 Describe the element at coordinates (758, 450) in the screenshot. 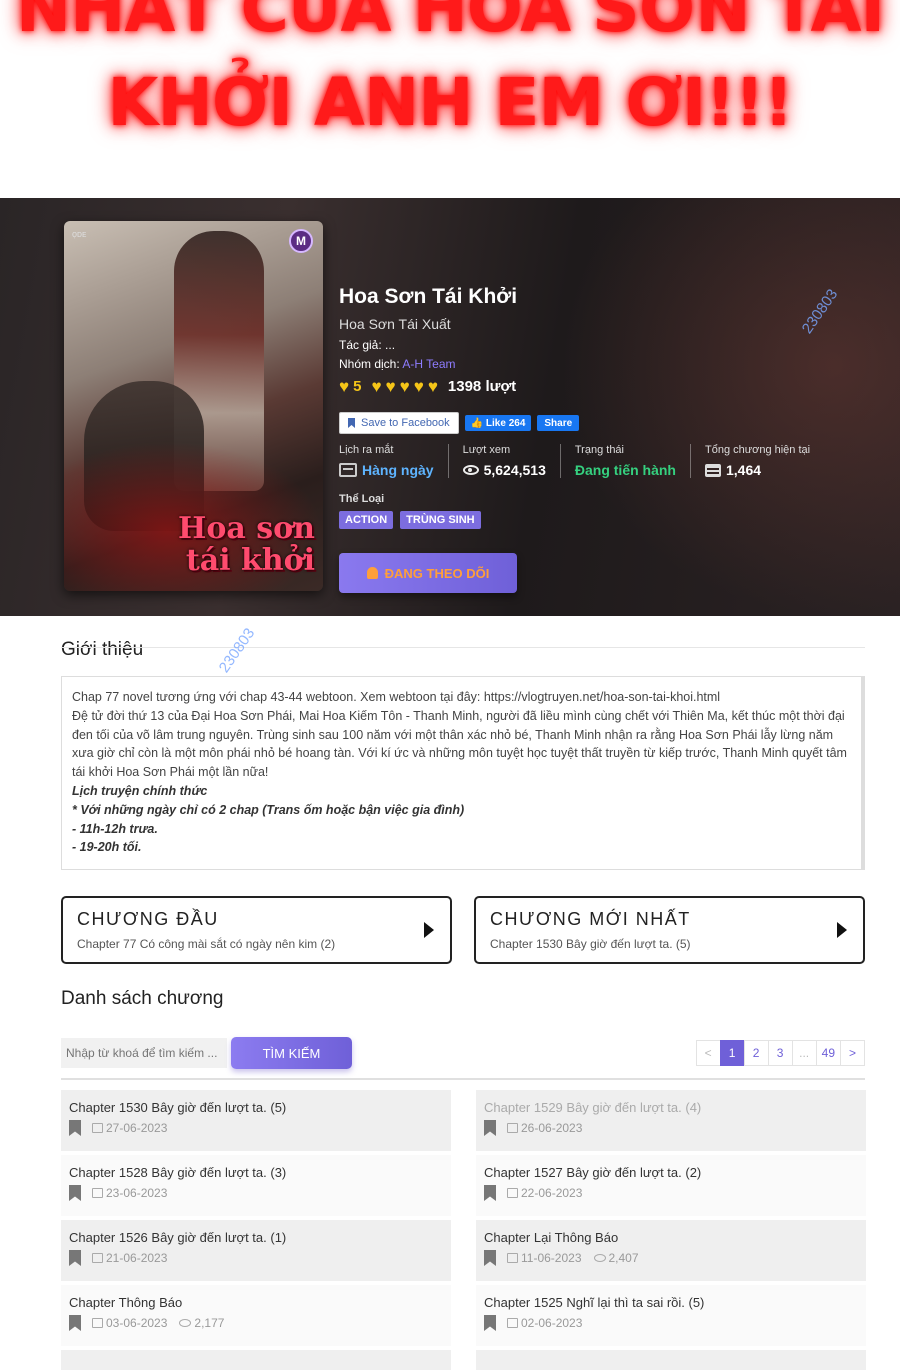

I see `stat-chapters-label: Tổng chương hiện tại` at that location.